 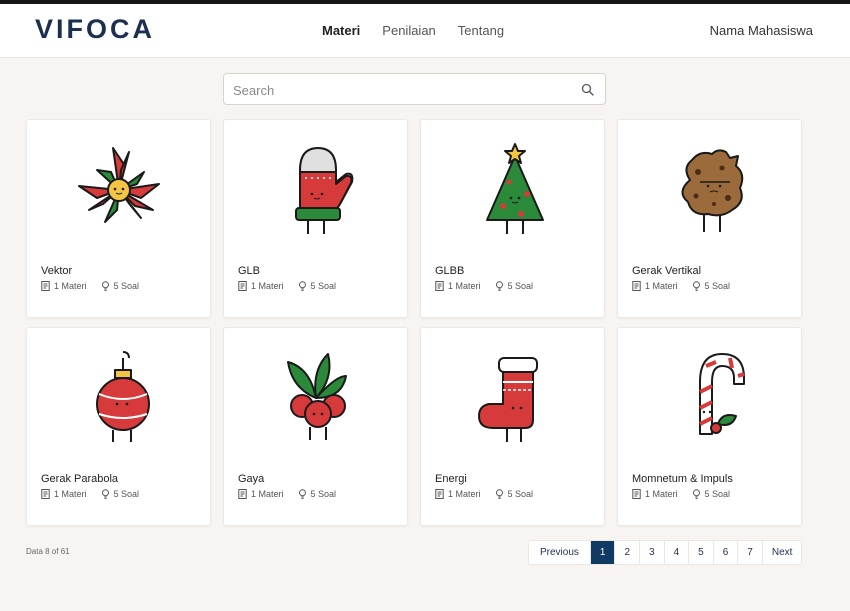 I want to click on pagination-page-5: 5, so click(x=700, y=552).